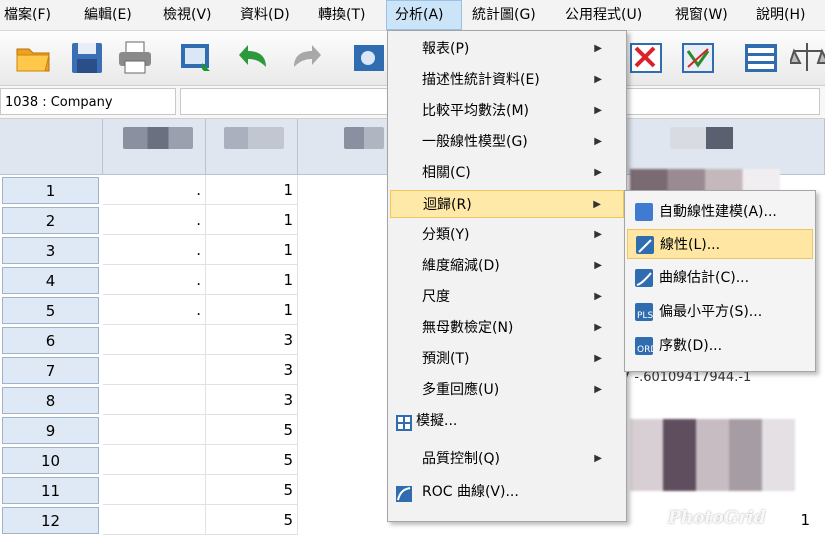 This screenshot has height=537, width=825. I want to click on menu-utilities: 公用程式(U), so click(603, 15).